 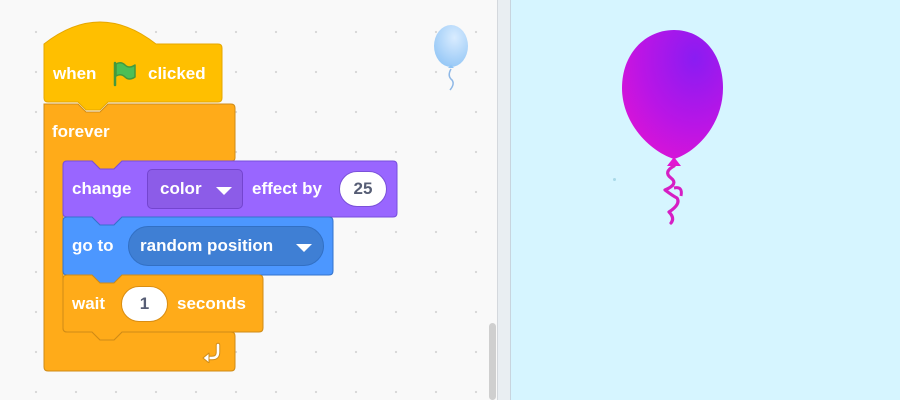 What do you see at coordinates (287, 188) in the screenshot?
I see `effect-by-label: effect by` at bounding box center [287, 188].